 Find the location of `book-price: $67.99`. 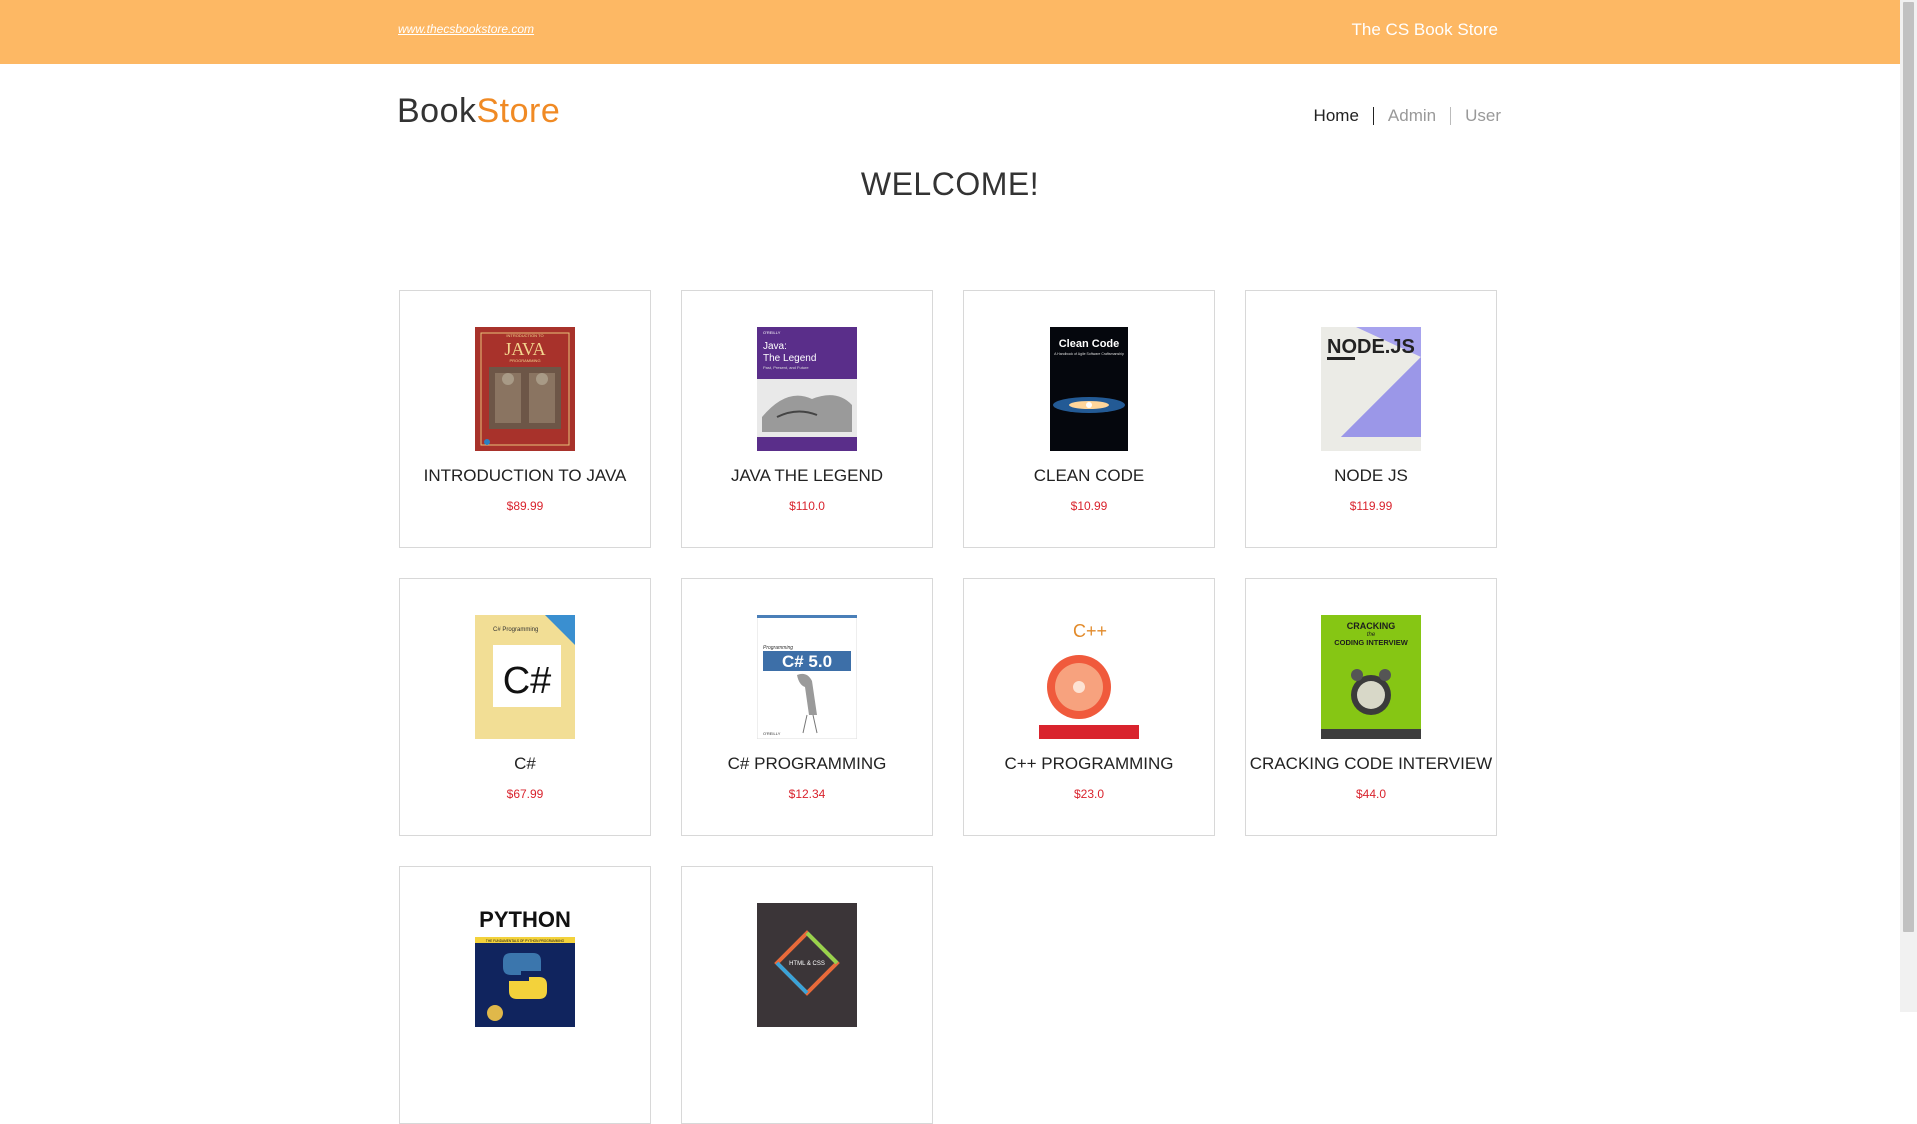

book-price: $67.99 is located at coordinates (525, 794).